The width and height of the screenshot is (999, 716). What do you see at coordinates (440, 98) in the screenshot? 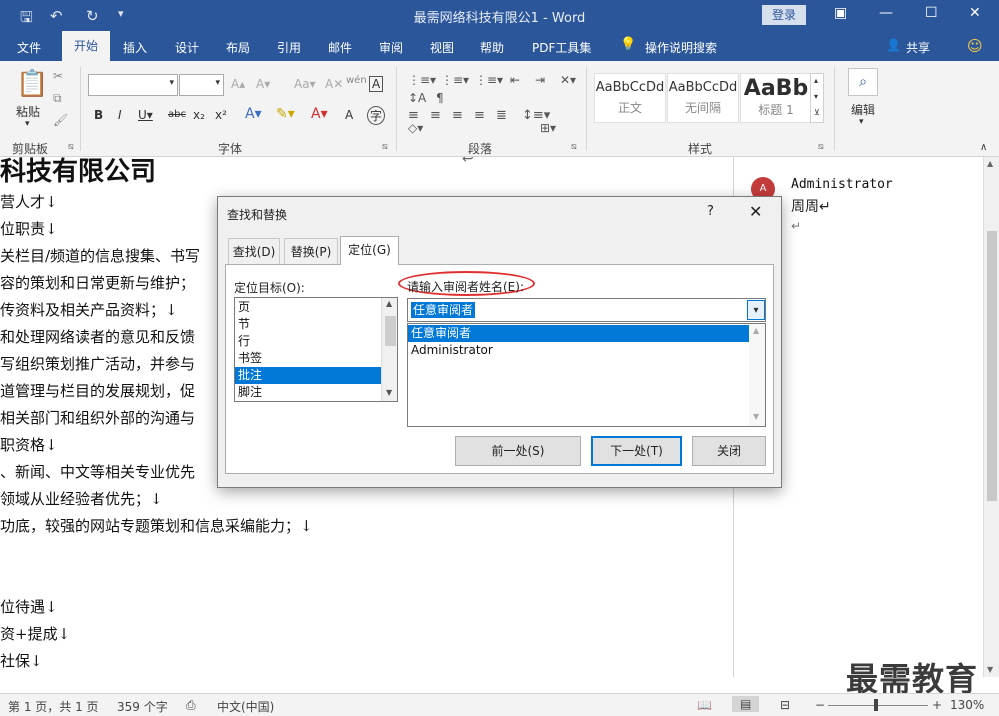
I see `show-marks-icon: ¶` at bounding box center [440, 98].